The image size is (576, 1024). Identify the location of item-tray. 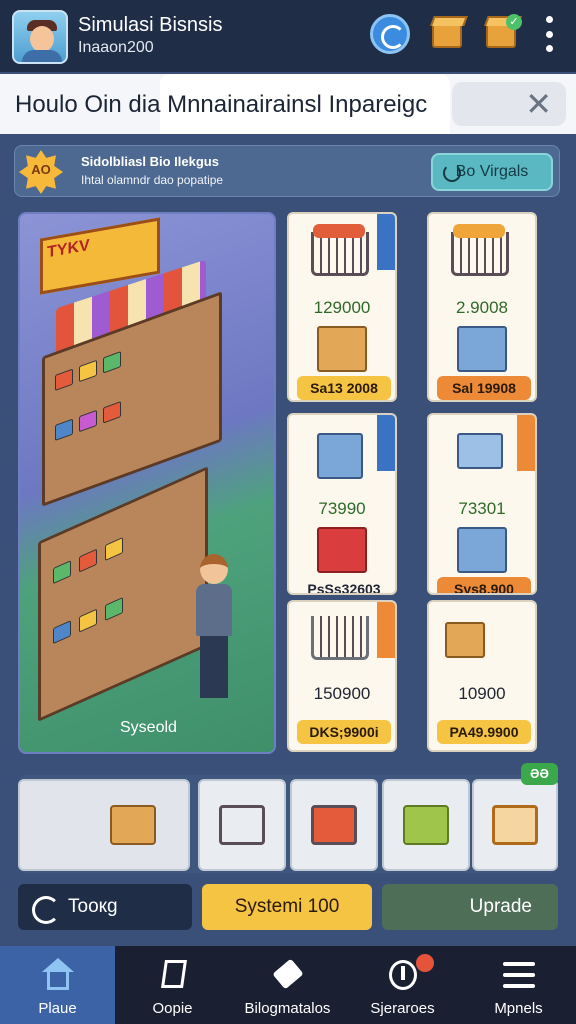
(288, 824).